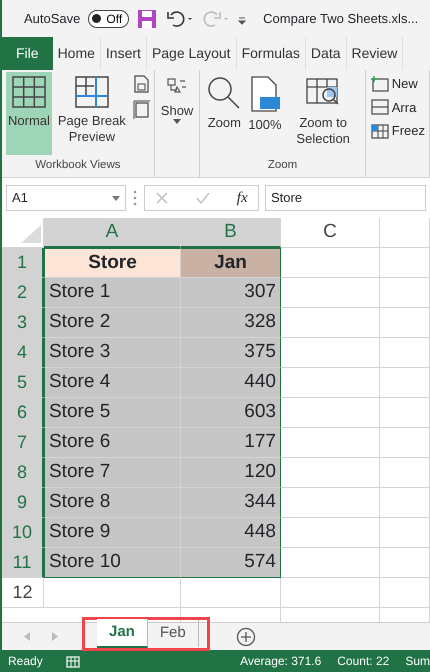 The height and width of the screenshot is (672, 430). I want to click on autosave-label: AutoSave, so click(52, 19).